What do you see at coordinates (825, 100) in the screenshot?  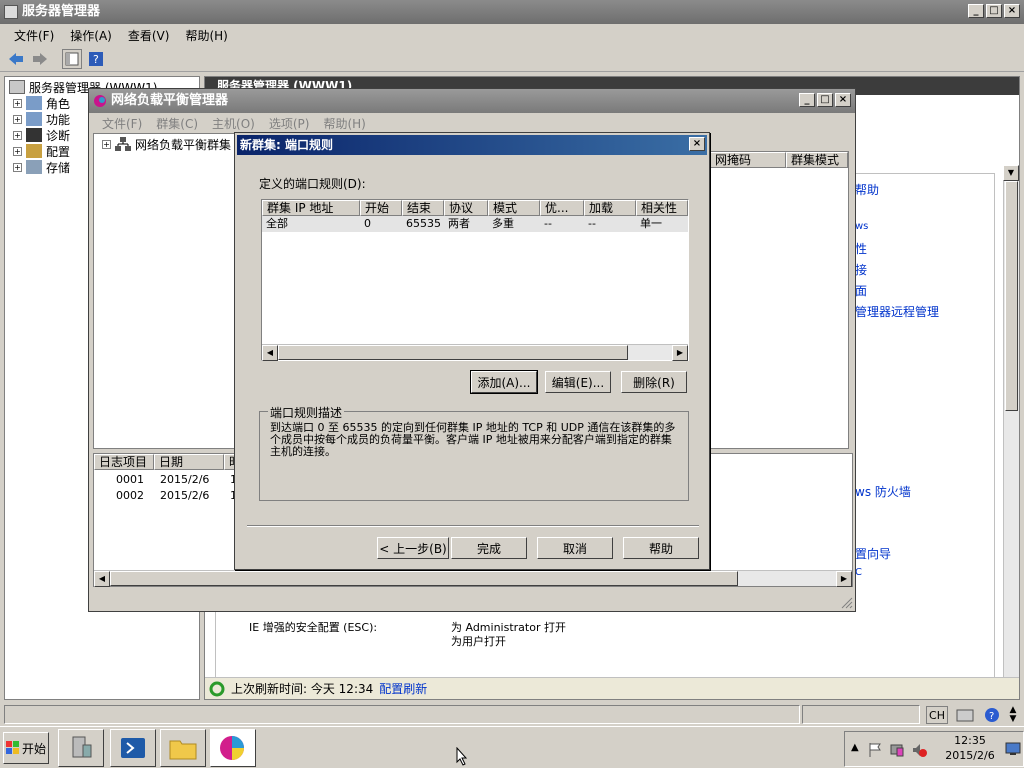 I see `nlb-maximize-button: □` at bounding box center [825, 100].